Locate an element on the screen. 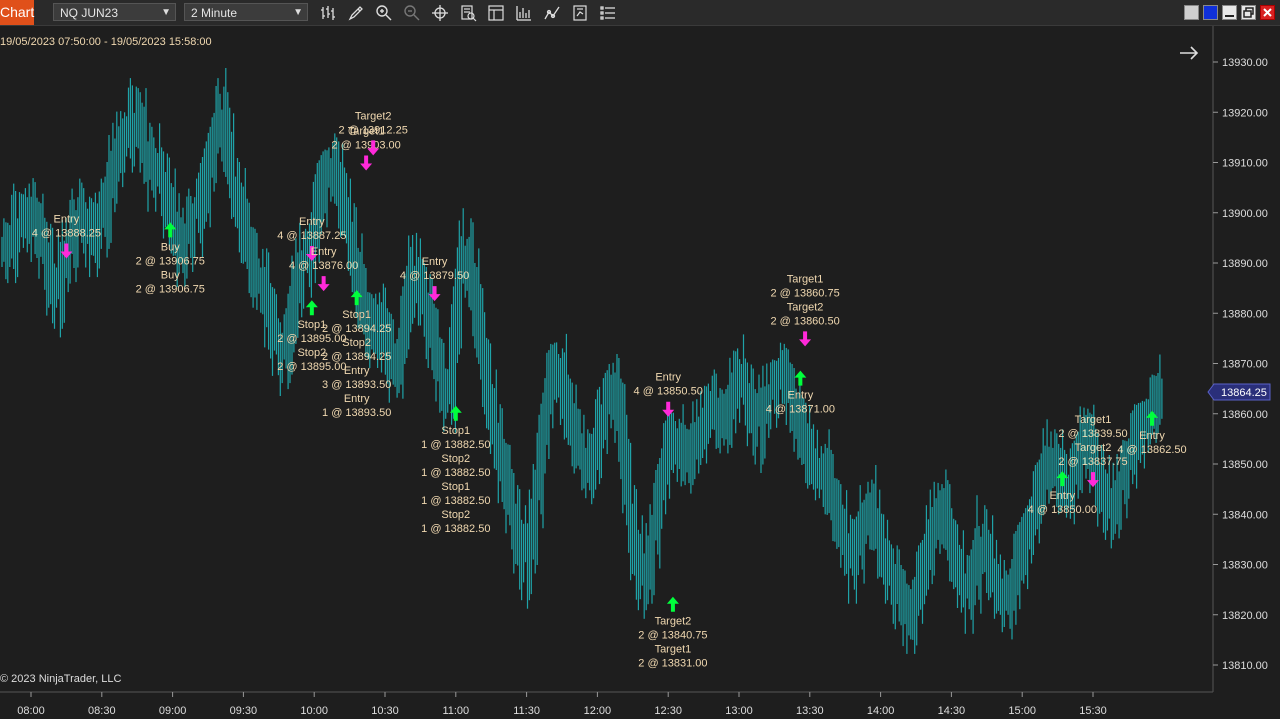 This screenshot has height=719, width=1280. price-tick-label: 13870.00 is located at coordinates (1245, 365).